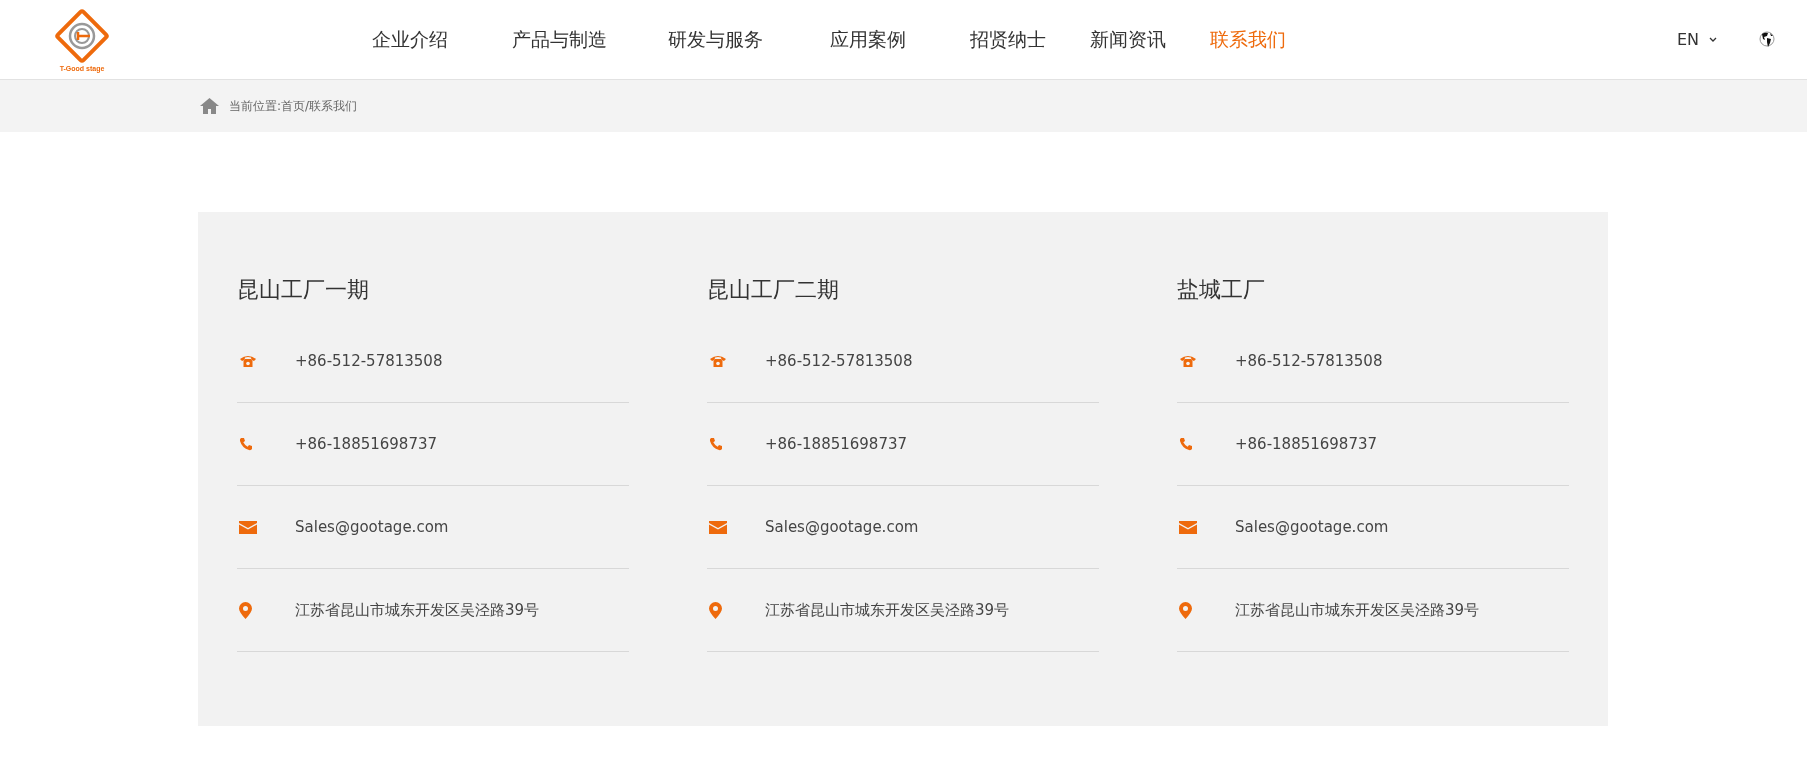 This screenshot has width=1807, height=779. What do you see at coordinates (868, 39) in the screenshot?
I see `nav-link: 应用案例` at bounding box center [868, 39].